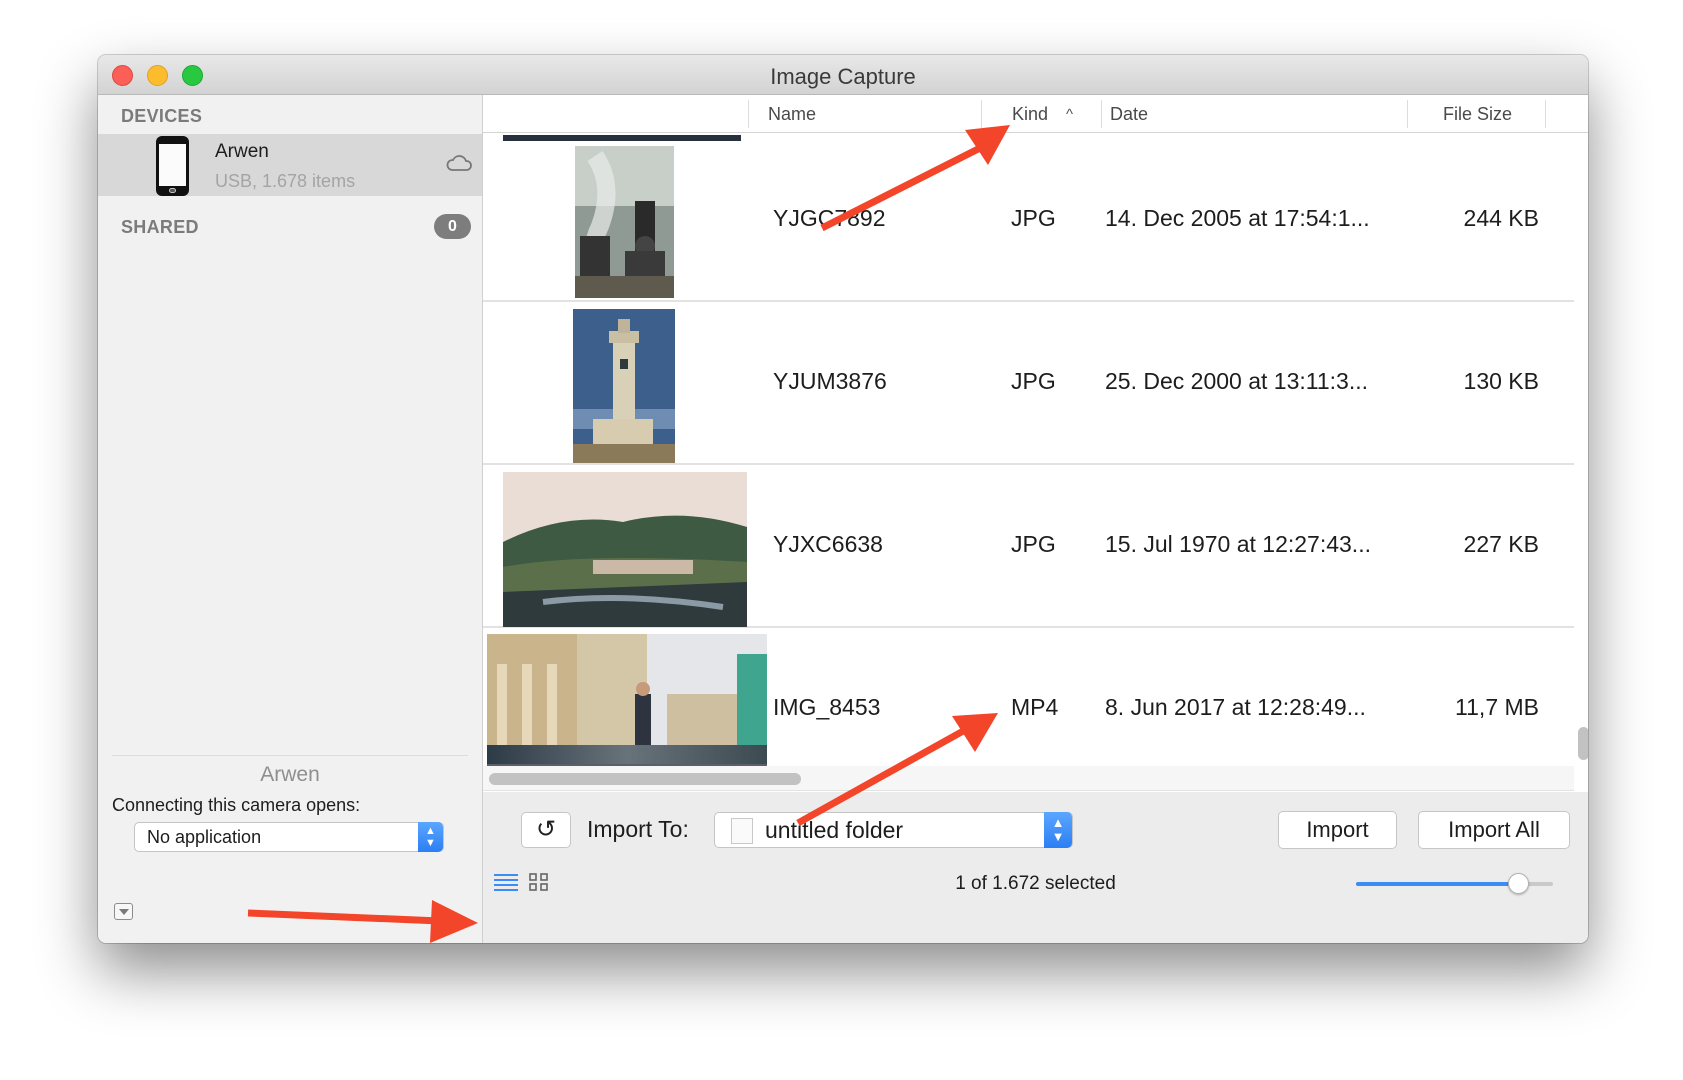 This screenshot has width=1683, height=1080. Describe the element at coordinates (834, 830) in the screenshot. I see `import-destination-value: untitled folder` at that location.